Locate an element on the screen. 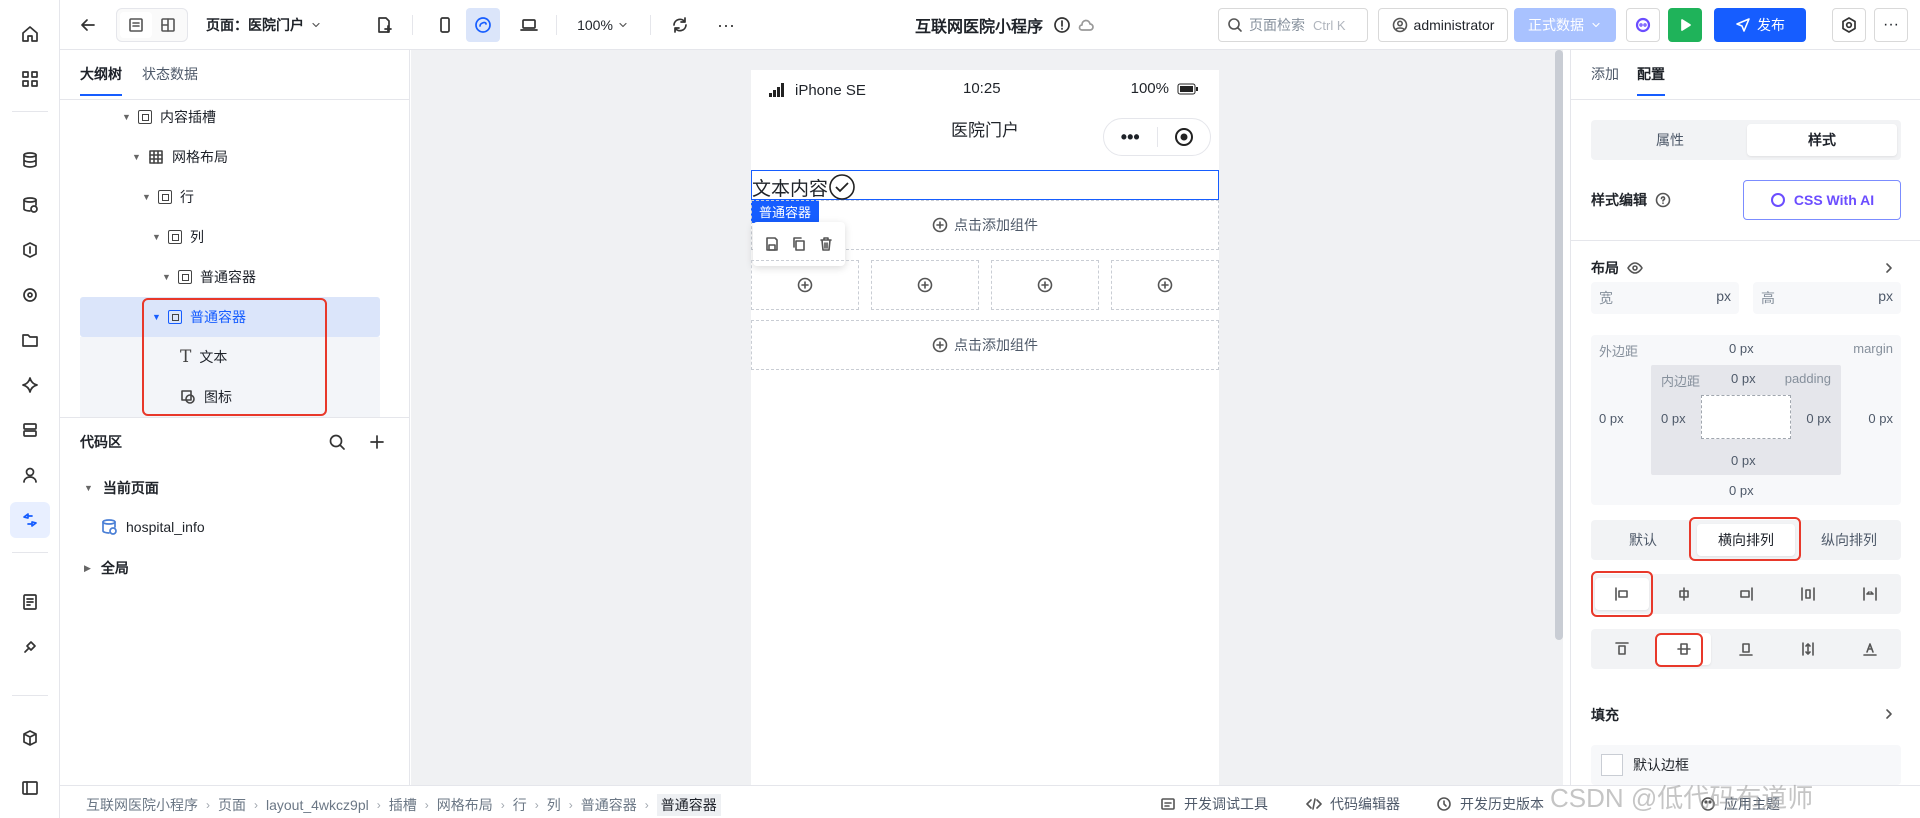  info-icon is located at coordinates (1062, 25).